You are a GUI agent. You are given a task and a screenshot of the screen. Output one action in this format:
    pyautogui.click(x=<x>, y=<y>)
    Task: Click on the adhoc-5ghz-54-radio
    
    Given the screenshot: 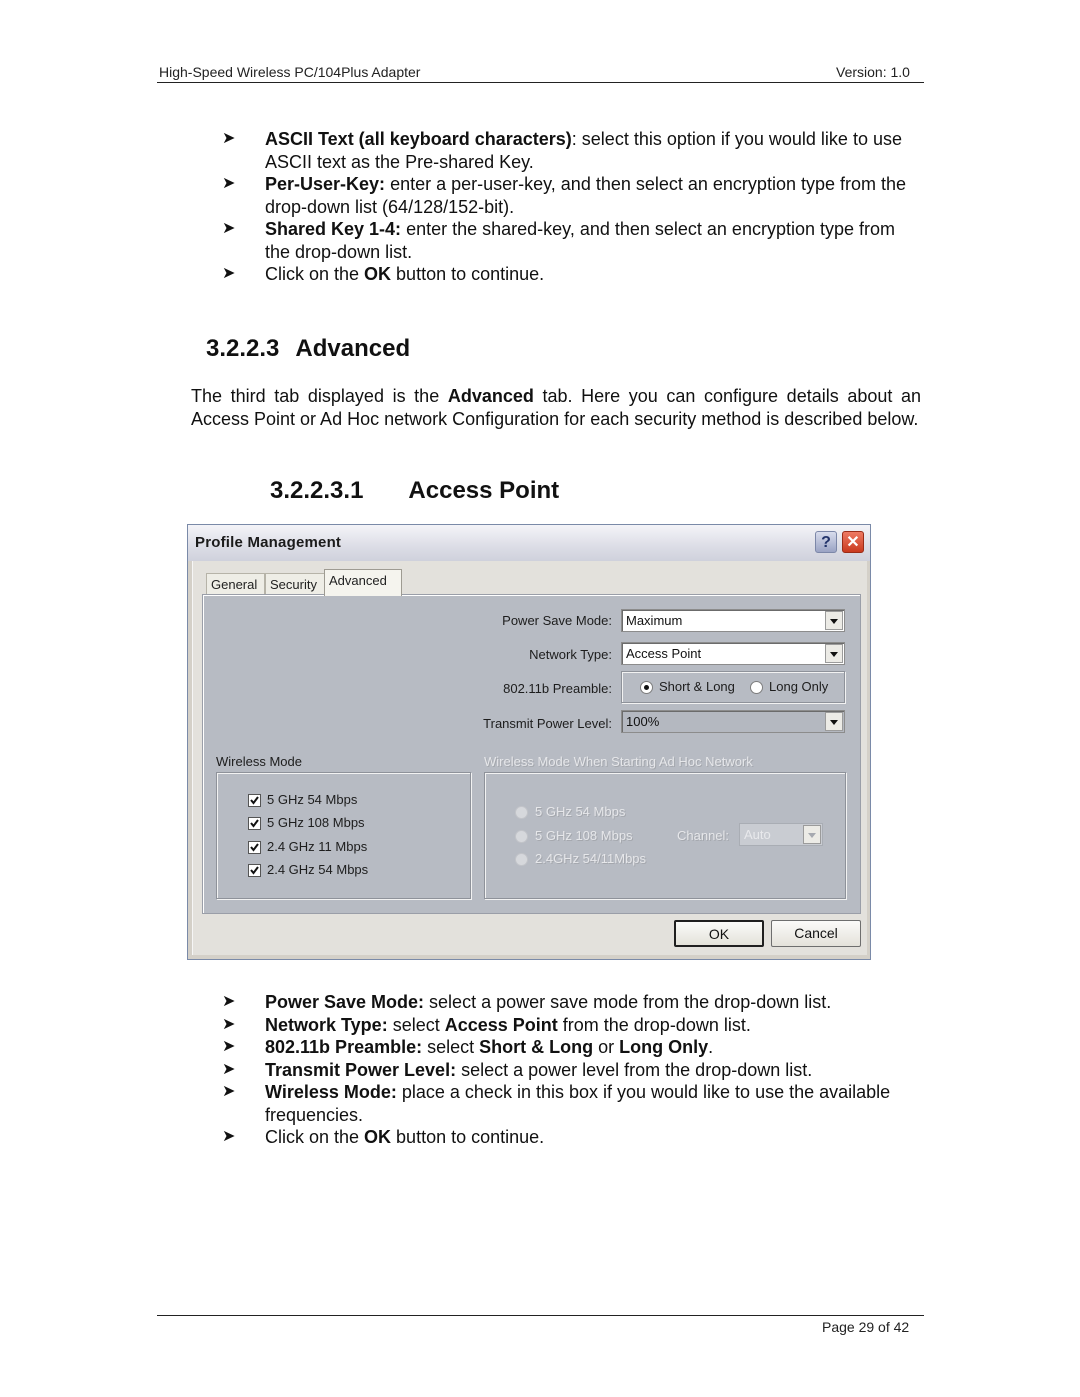 What is the action you would take?
    pyautogui.click(x=521, y=812)
    